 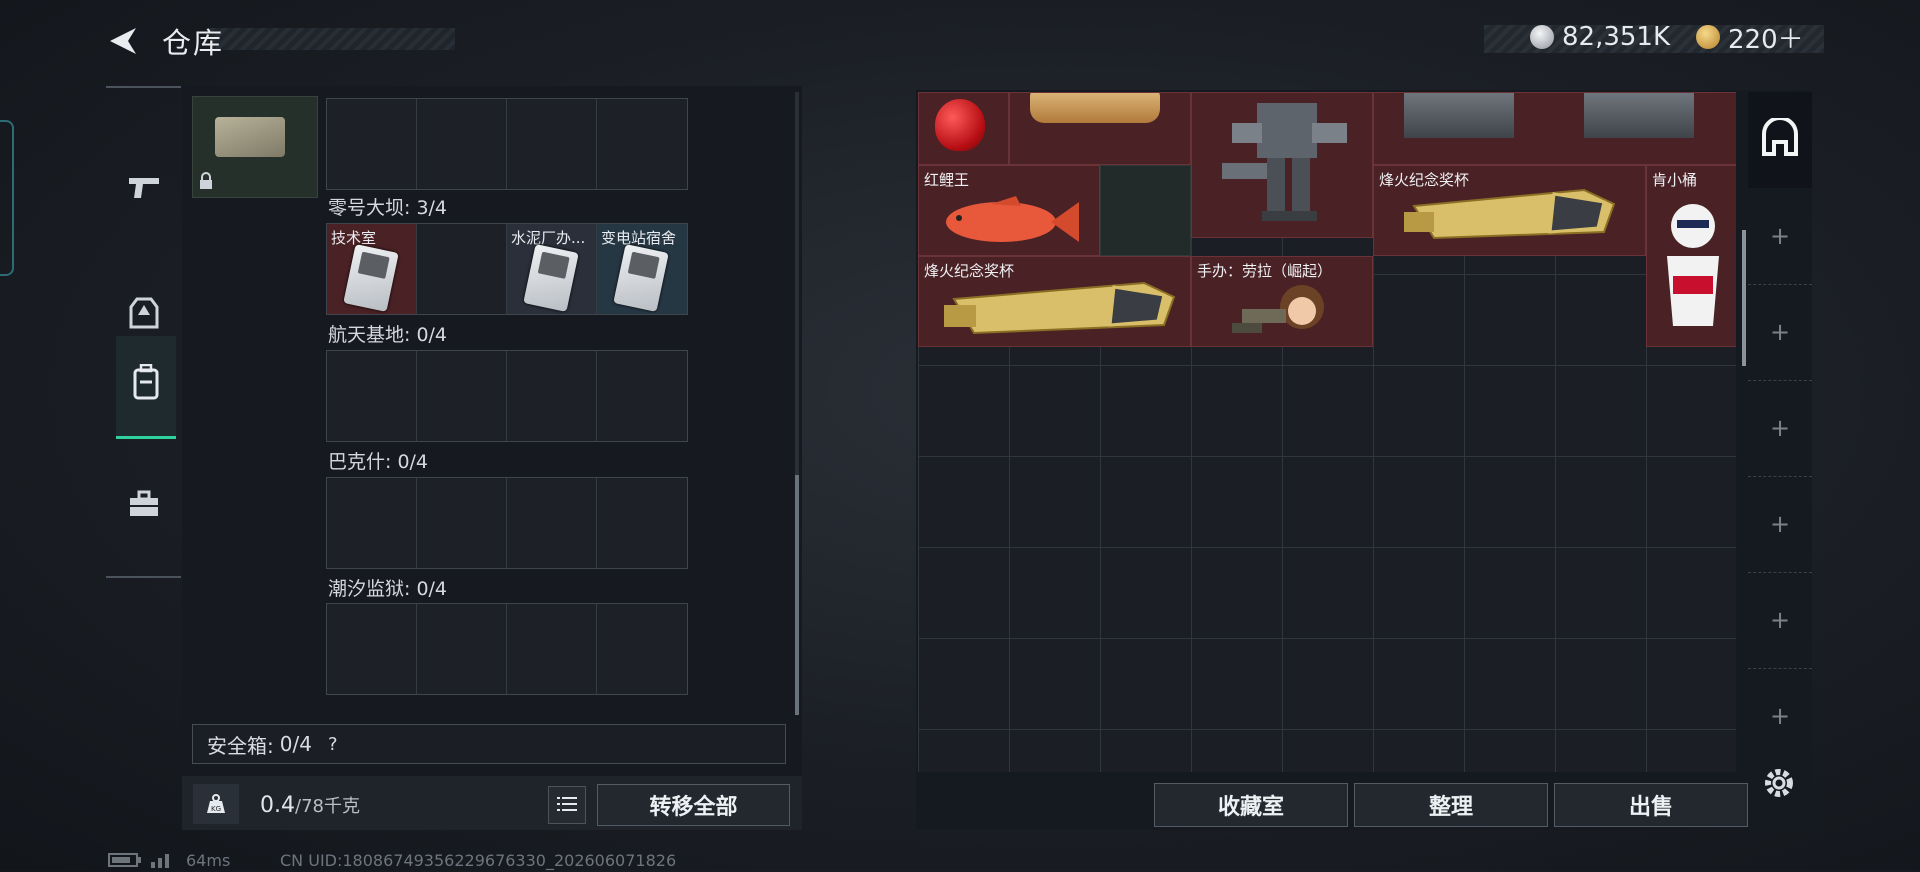 I want to click on keycard-label: 技术室, so click(x=354, y=238).